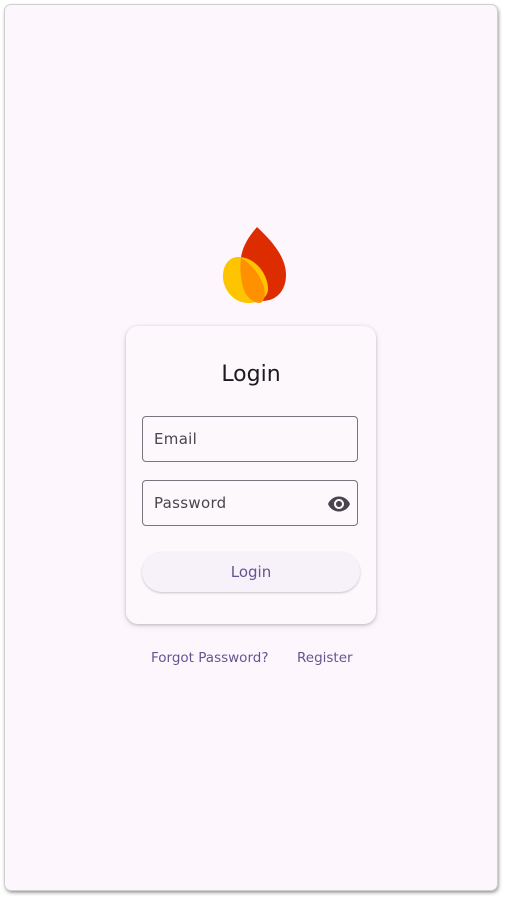 The height and width of the screenshot is (899, 506). I want to click on flame-logo-icon, so click(254, 265).